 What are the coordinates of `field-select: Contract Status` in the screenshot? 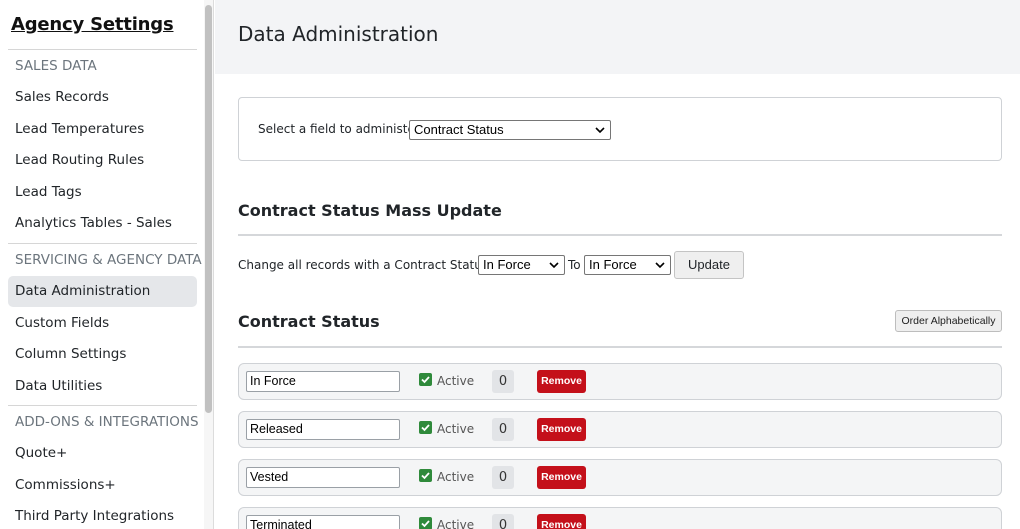 It's located at (510, 130).